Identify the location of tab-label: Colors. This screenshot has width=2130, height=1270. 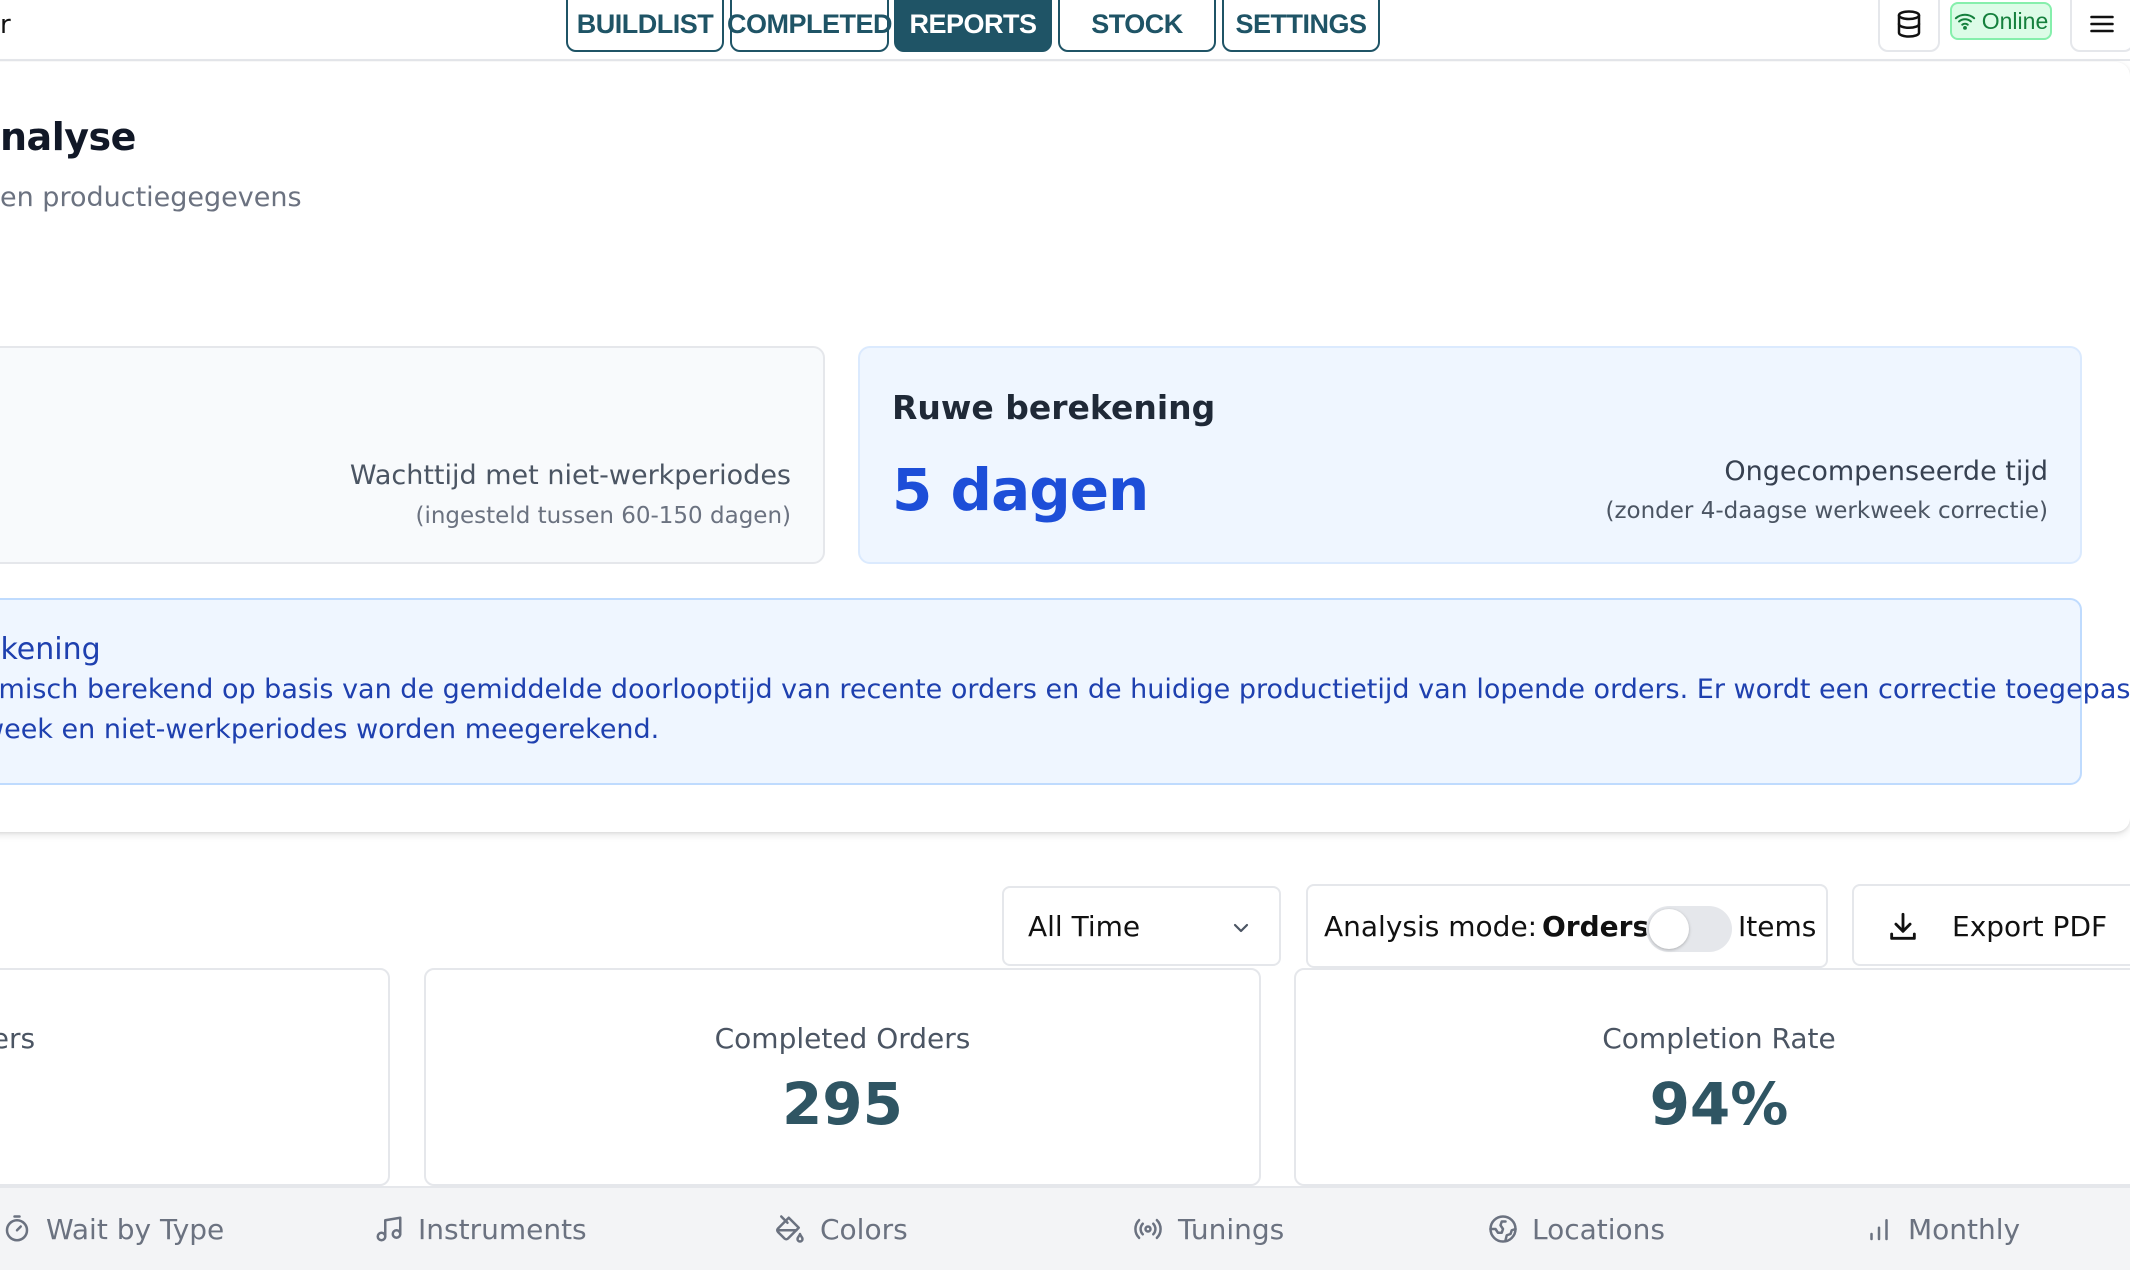
(864, 1229).